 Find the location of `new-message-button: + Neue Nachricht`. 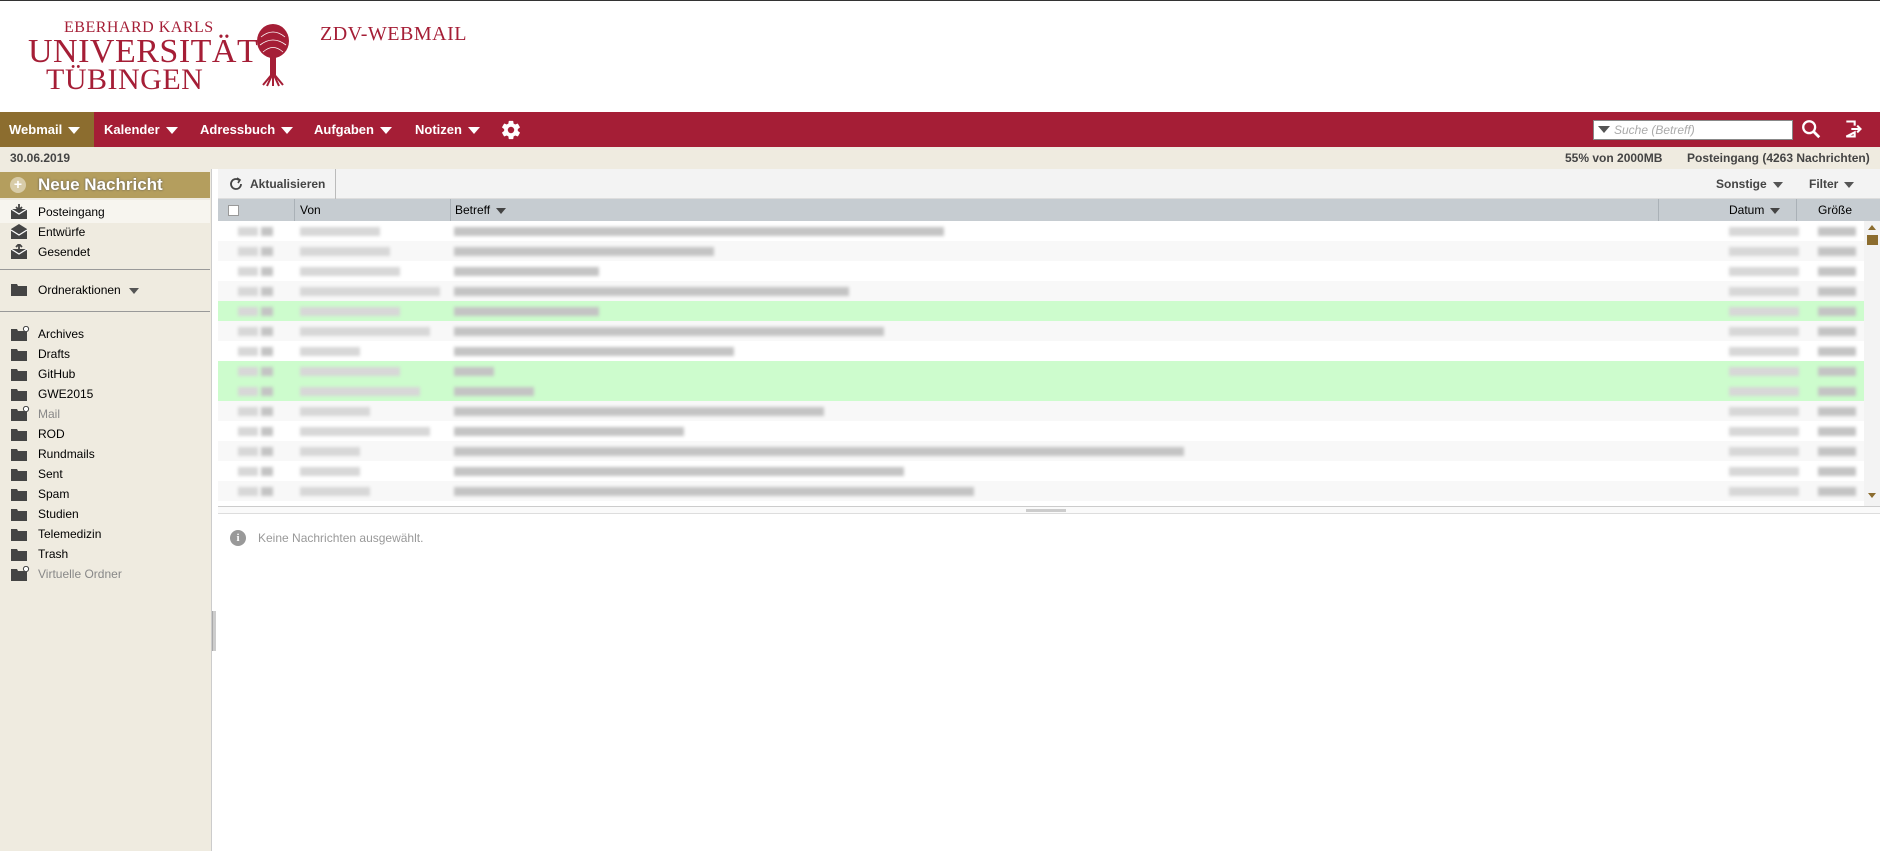

new-message-button: + Neue Nachricht is located at coordinates (105, 185).